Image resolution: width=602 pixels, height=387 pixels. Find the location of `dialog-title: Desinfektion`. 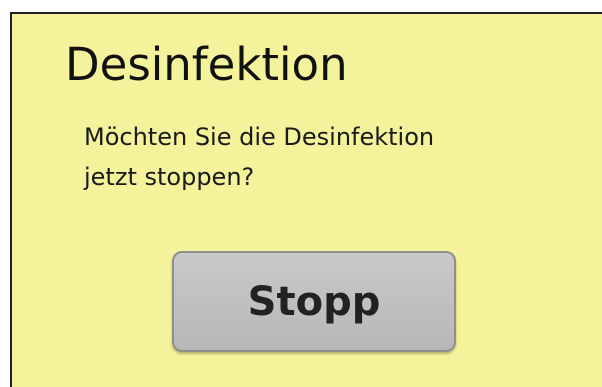

dialog-title: Desinfektion is located at coordinates (206, 64).